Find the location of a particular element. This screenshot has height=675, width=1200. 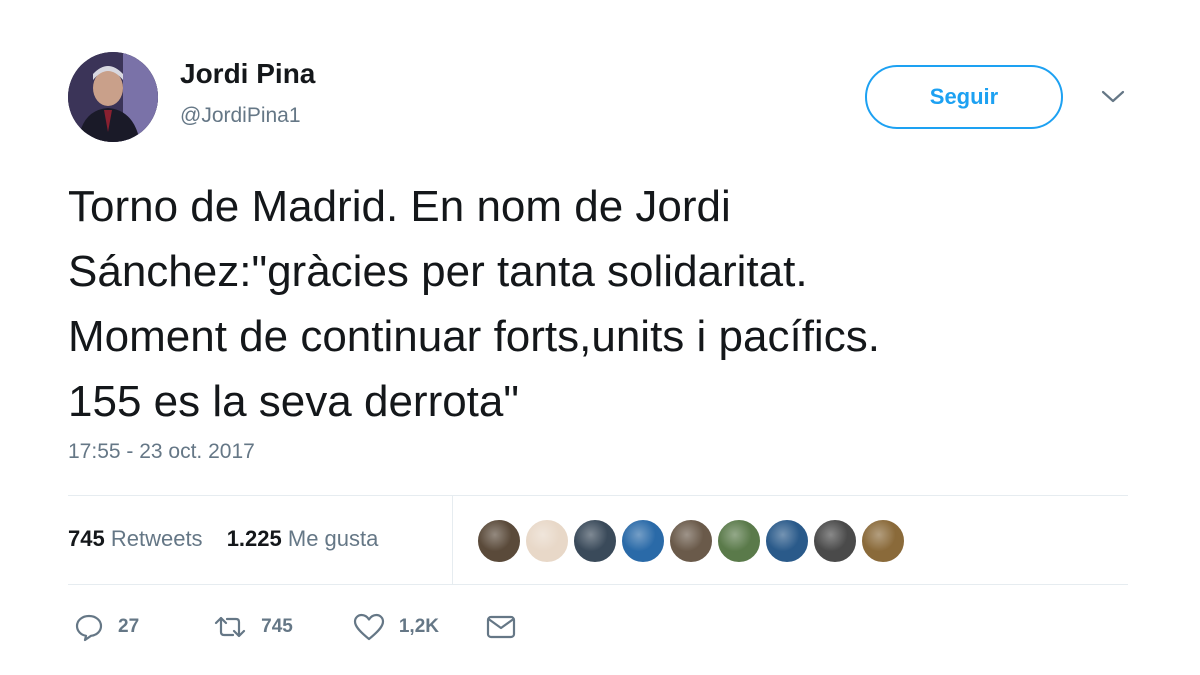

retweets-stat: 745 Retweets is located at coordinates (135, 539).